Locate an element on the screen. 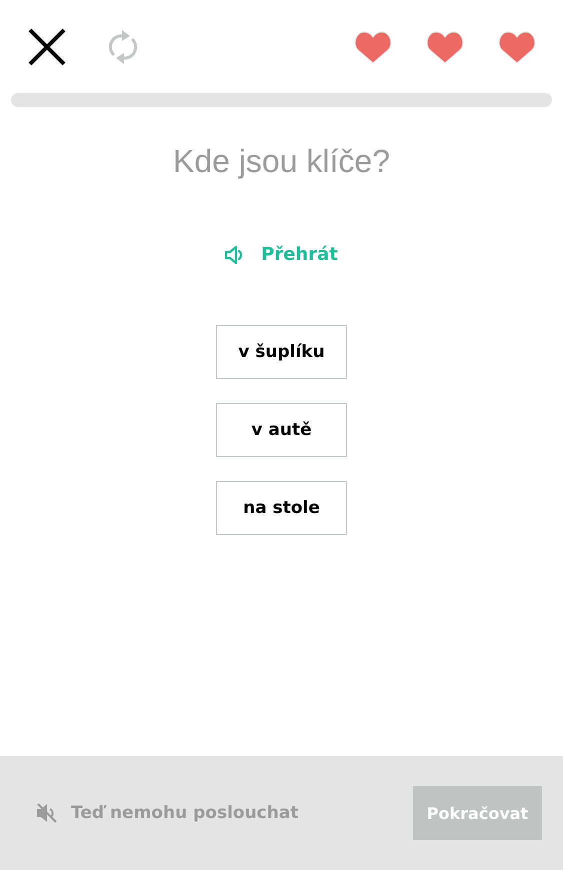 This screenshot has width=563, height=870. answer-option: na stole is located at coordinates (281, 508).